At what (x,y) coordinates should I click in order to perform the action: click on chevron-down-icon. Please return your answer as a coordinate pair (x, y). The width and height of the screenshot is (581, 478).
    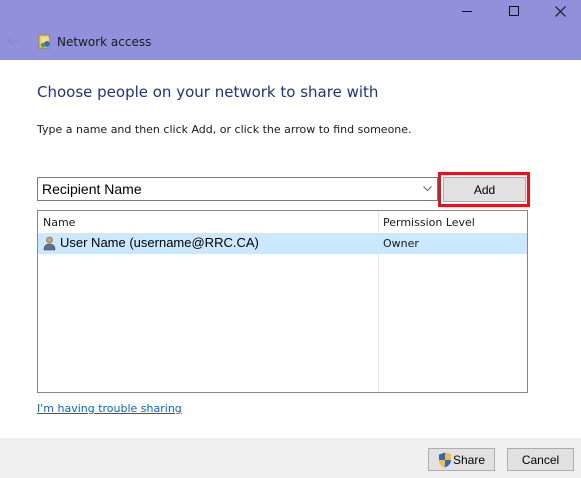
    Looking at the image, I should click on (427, 189).